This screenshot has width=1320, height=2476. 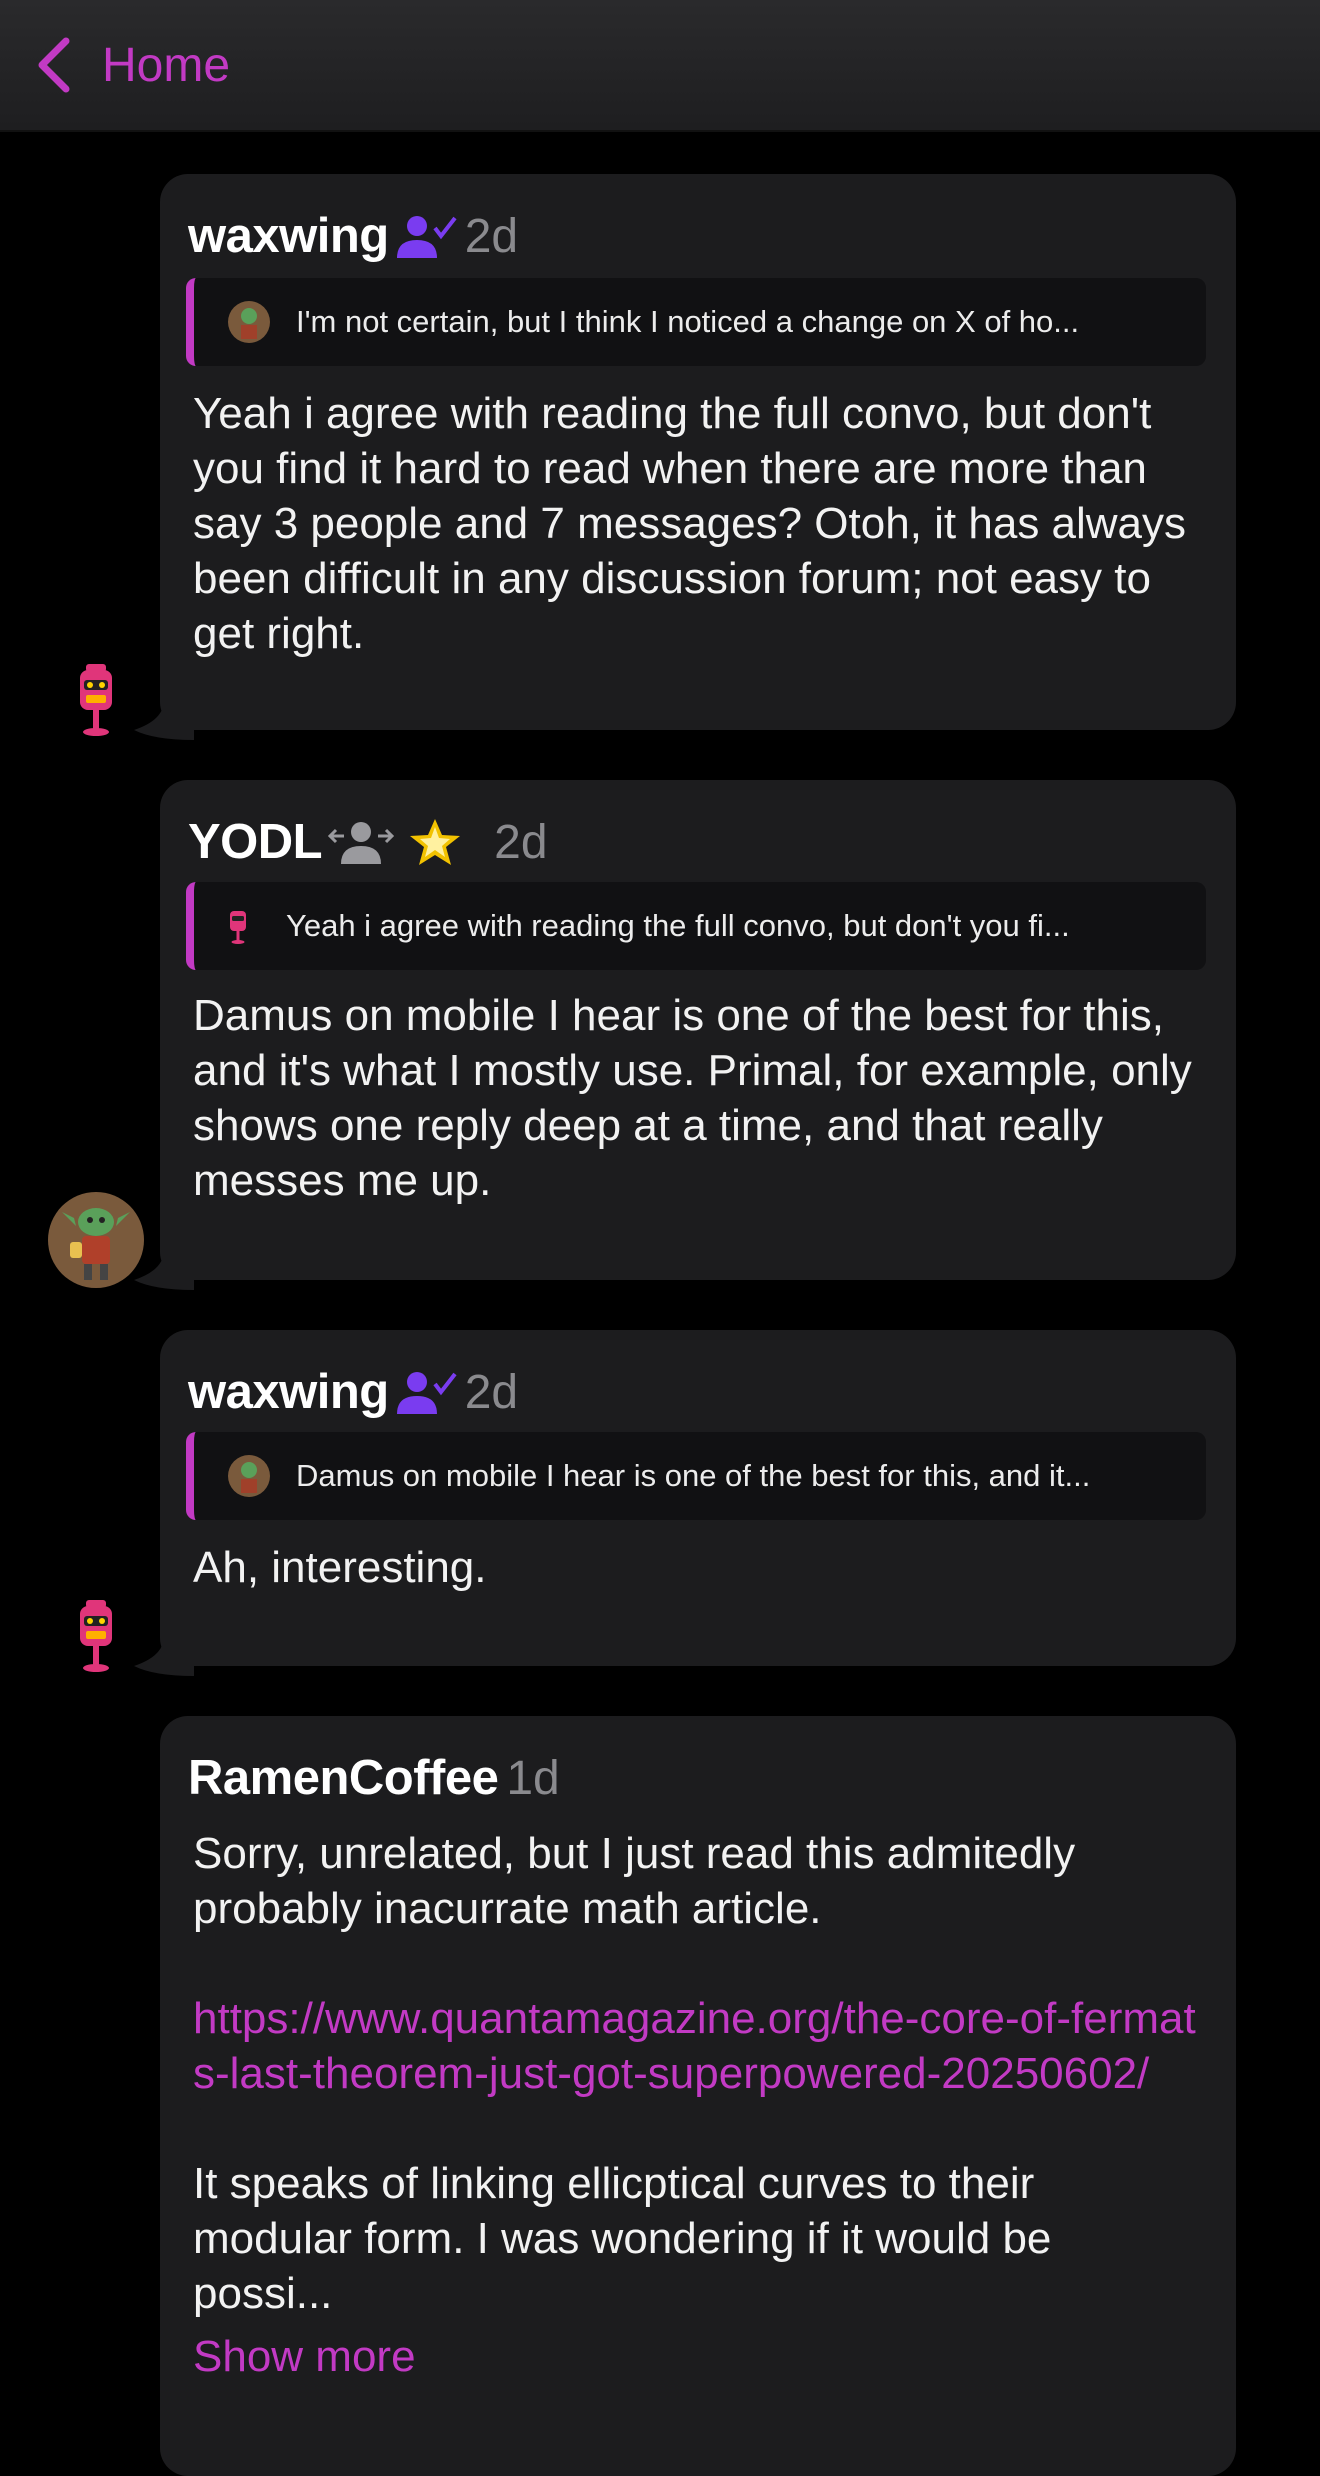 What do you see at coordinates (533, 1778) in the screenshot?
I see `timestamp: 1d` at bounding box center [533, 1778].